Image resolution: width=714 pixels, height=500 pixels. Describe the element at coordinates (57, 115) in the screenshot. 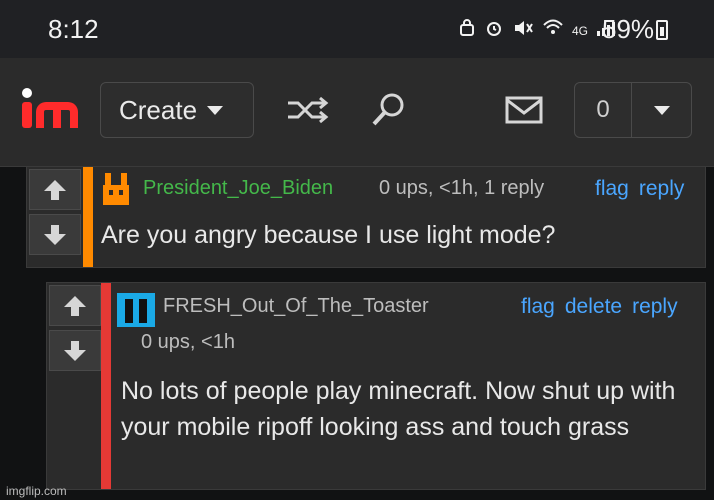

I see `logo-m-mark` at that location.